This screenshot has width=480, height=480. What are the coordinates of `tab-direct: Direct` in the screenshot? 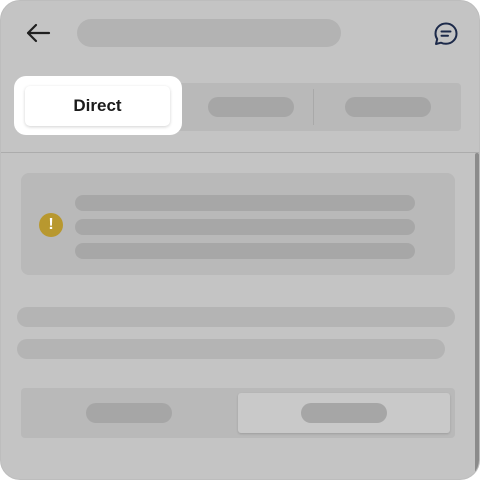 It's located at (97, 106).